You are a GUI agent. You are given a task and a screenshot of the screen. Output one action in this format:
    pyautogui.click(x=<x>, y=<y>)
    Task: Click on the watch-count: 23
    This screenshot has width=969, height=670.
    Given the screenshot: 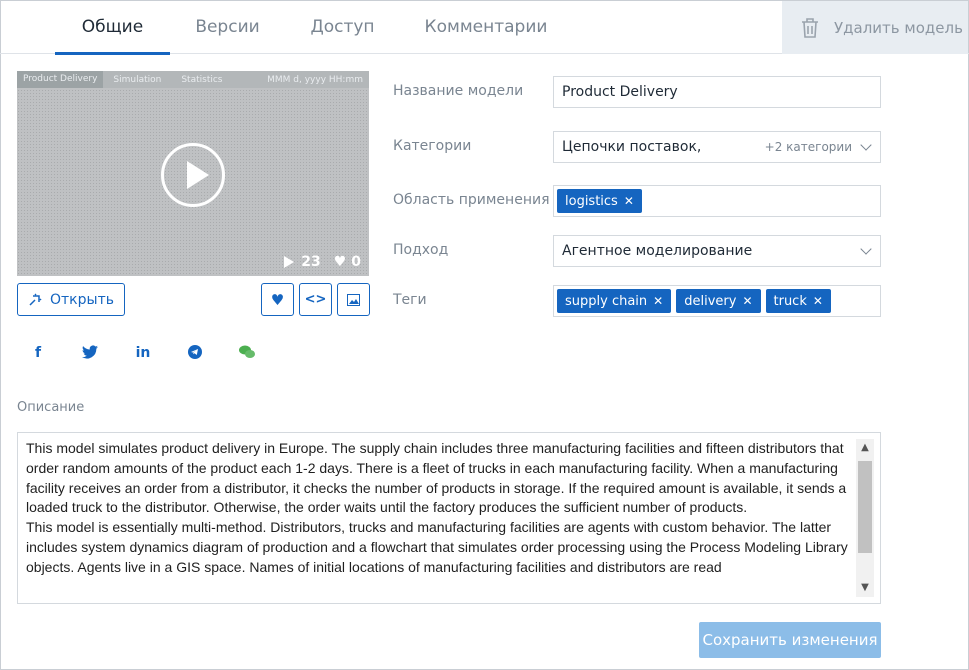 What is the action you would take?
    pyautogui.click(x=311, y=262)
    